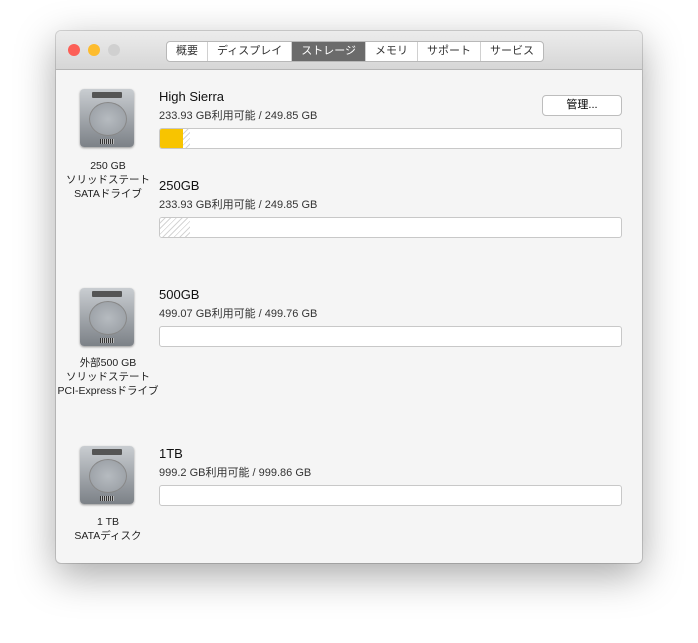 Image resolution: width=698 pixels, height=643 pixels. What do you see at coordinates (512, 51) in the screenshot?
I see `tab-service: サービス` at bounding box center [512, 51].